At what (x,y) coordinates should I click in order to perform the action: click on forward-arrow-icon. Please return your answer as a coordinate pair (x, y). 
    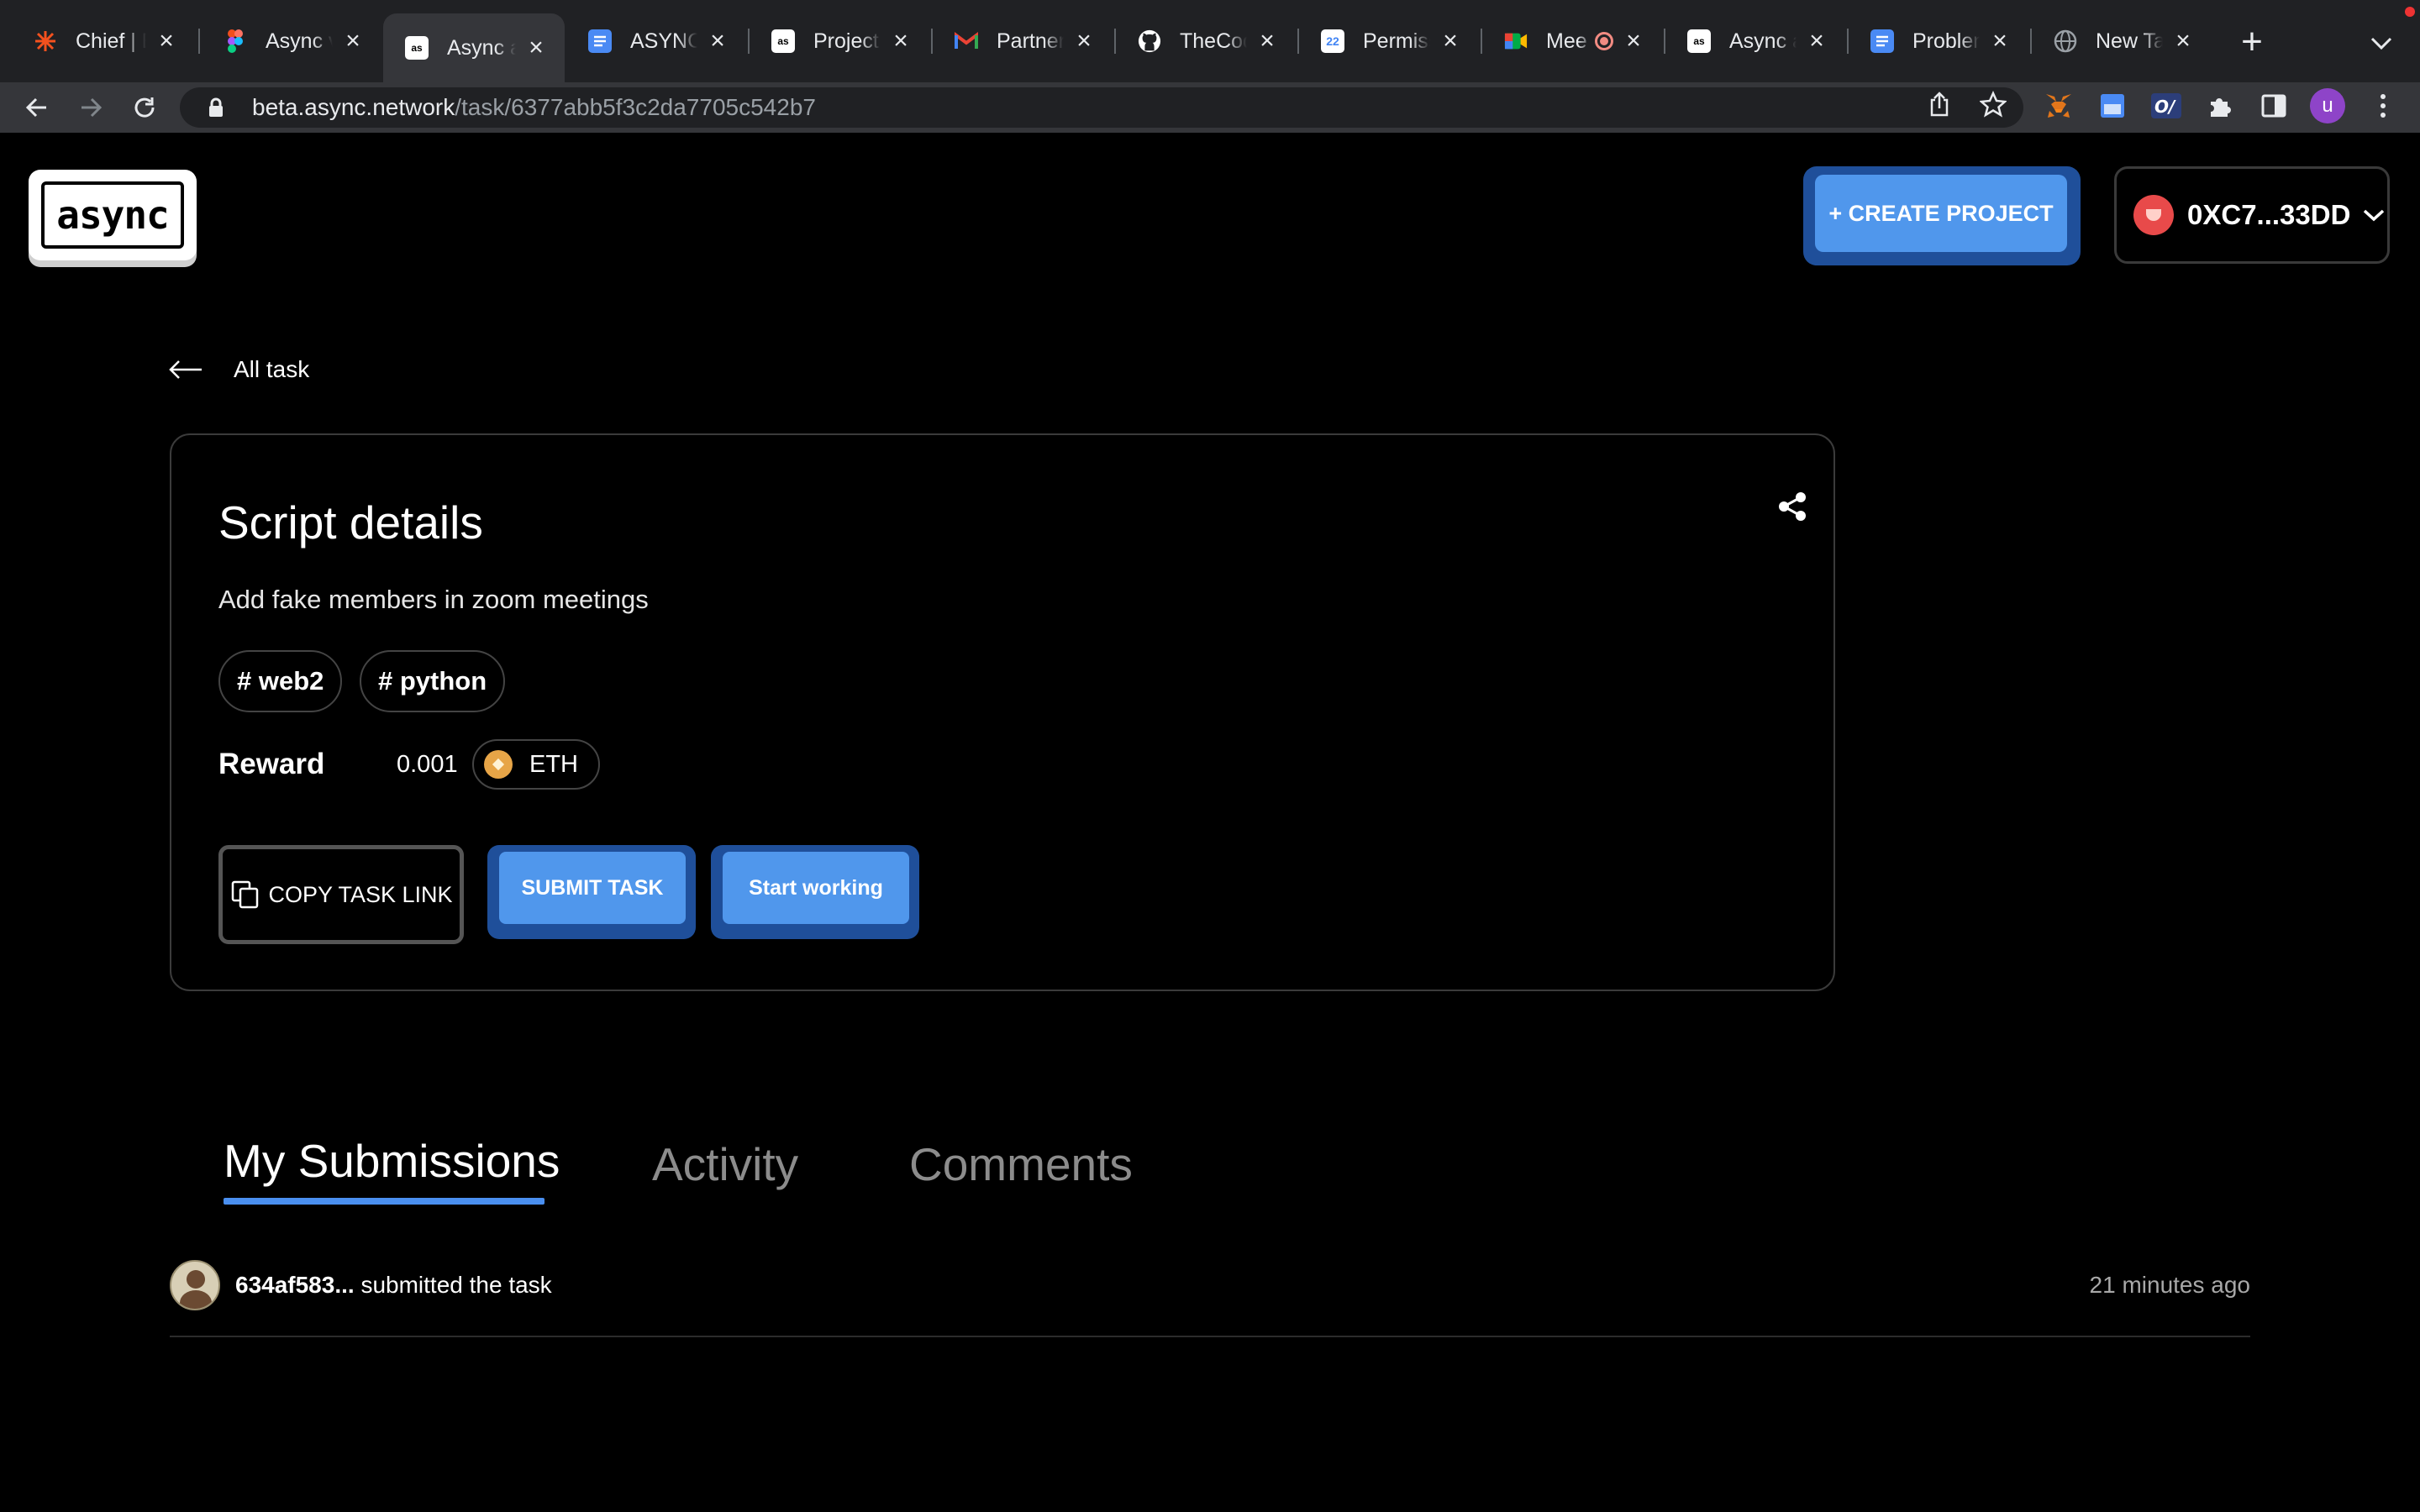
    Looking at the image, I should click on (90, 107).